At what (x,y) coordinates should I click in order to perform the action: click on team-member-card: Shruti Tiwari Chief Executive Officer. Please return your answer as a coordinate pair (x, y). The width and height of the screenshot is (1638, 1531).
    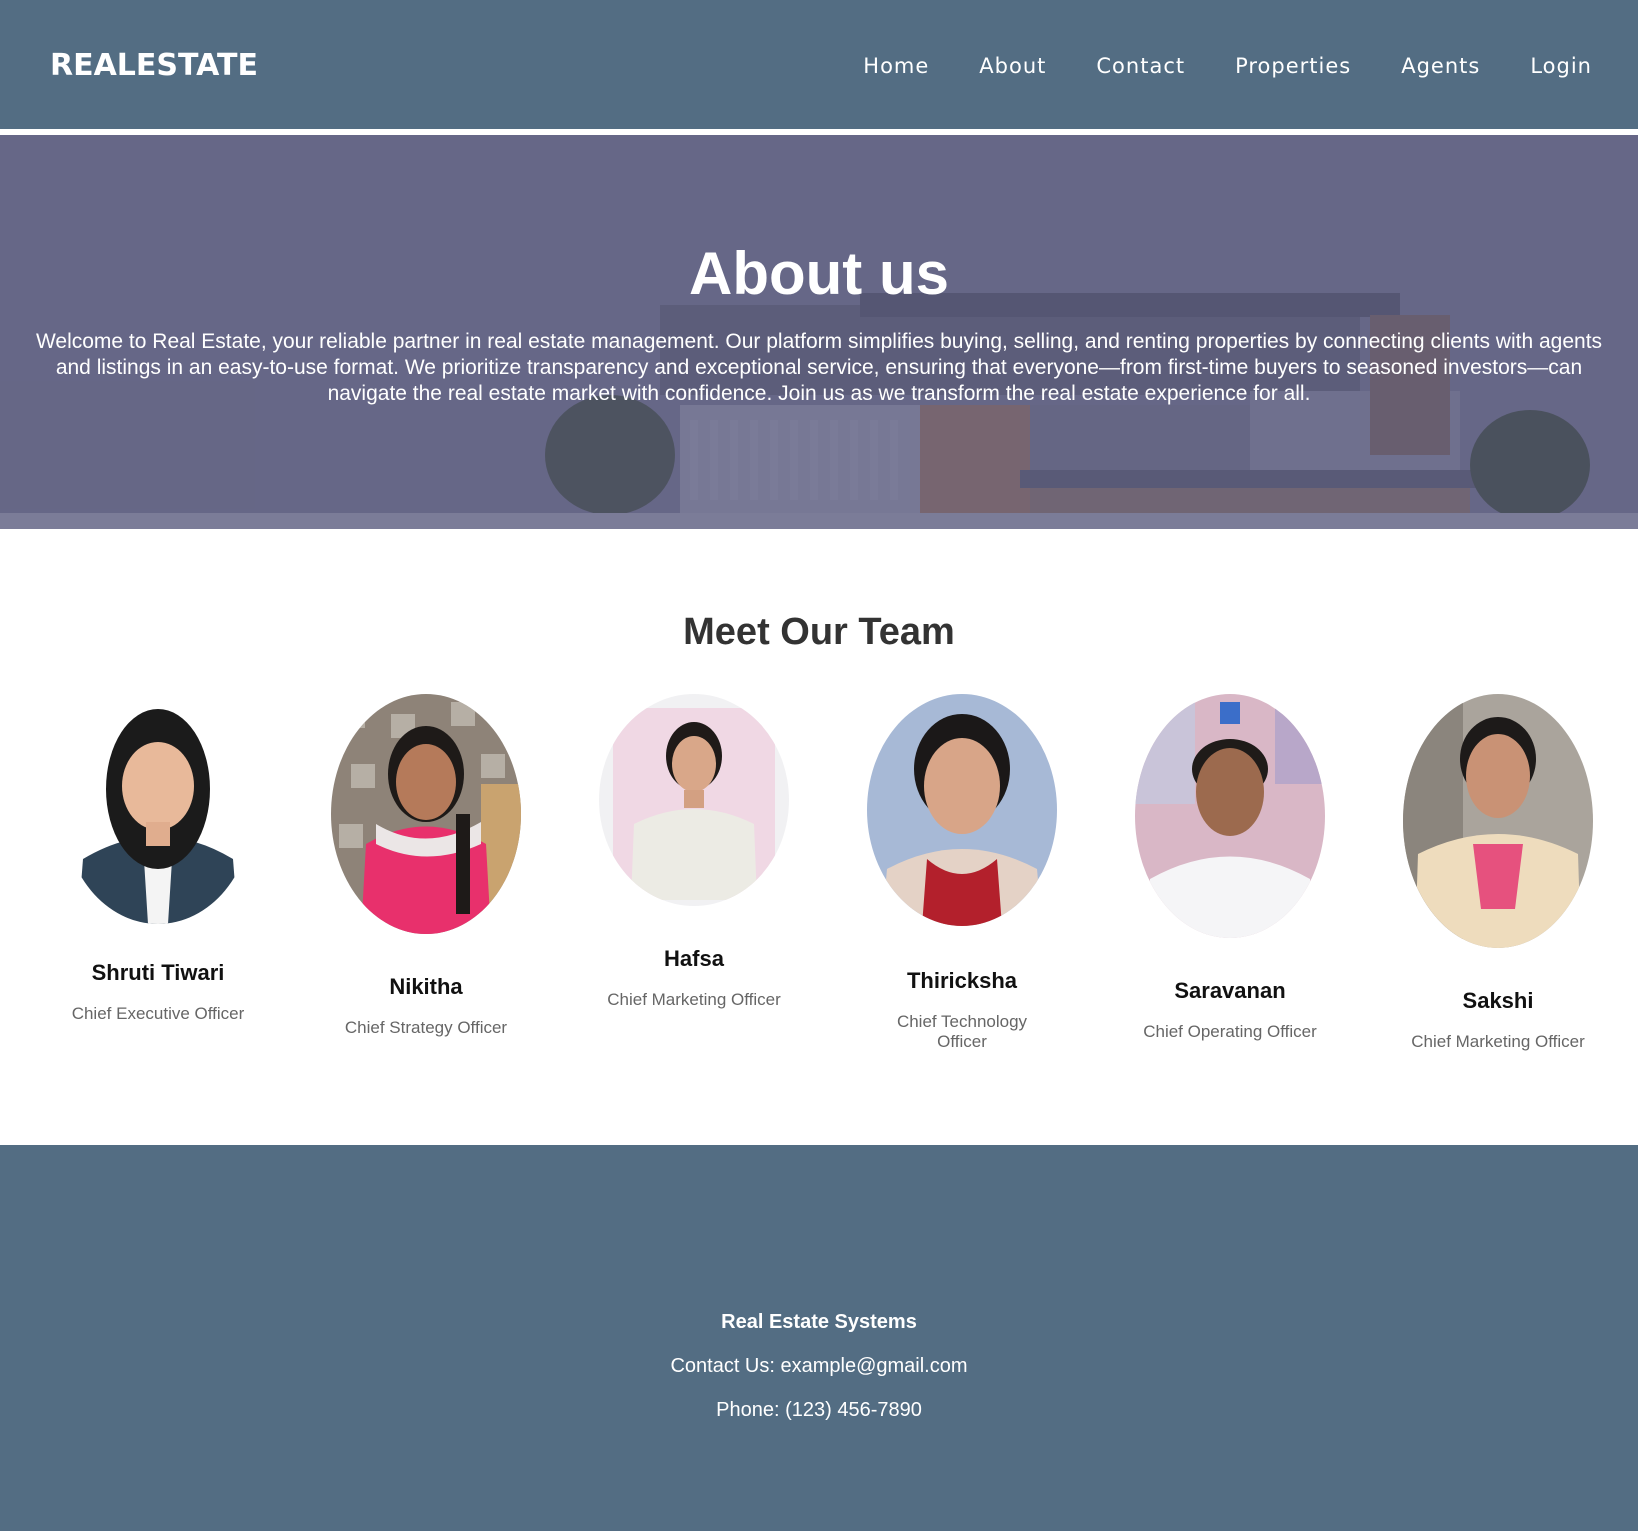
    Looking at the image, I should click on (158, 859).